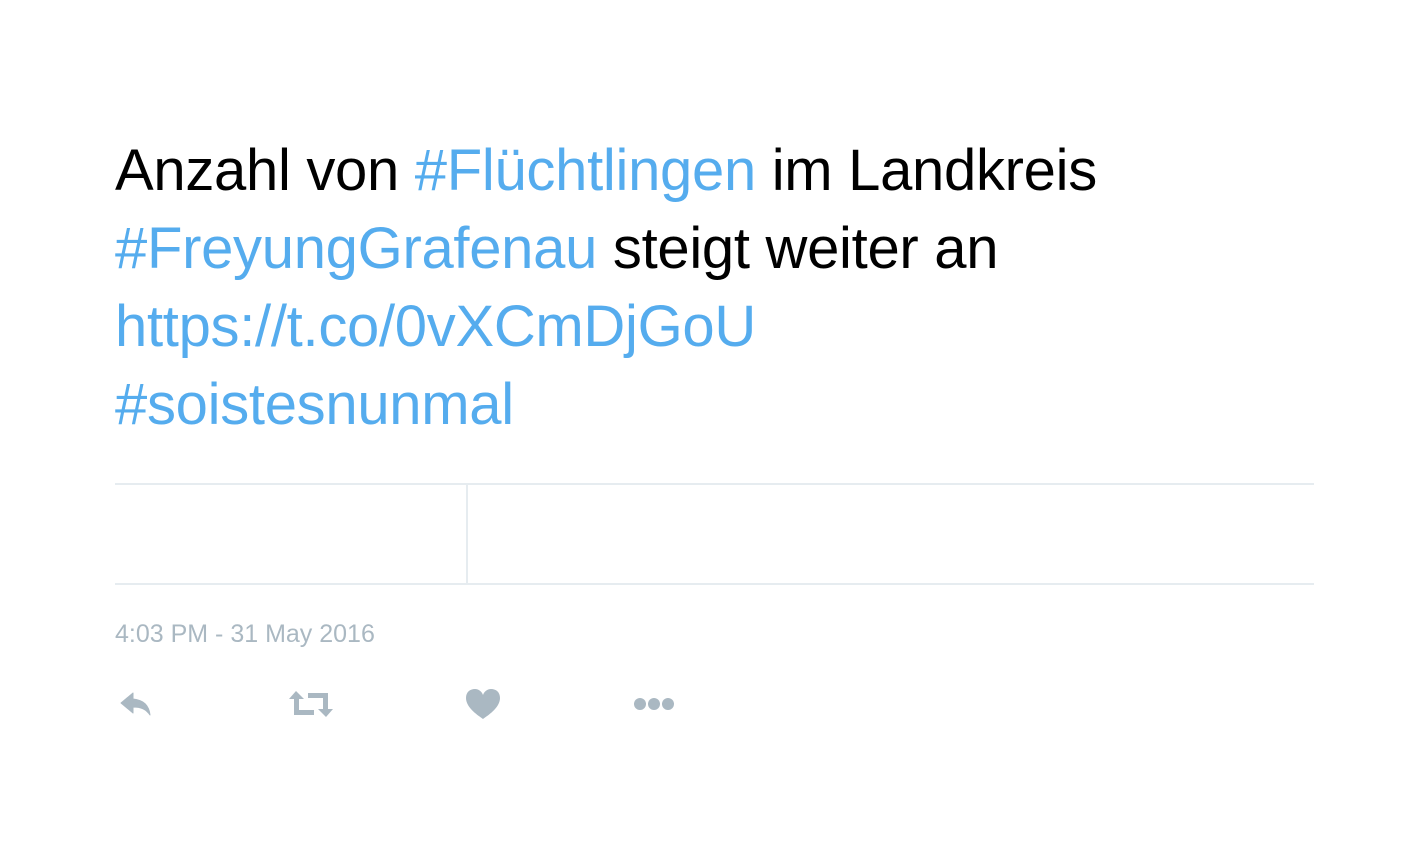 This screenshot has width=1418, height=851. I want to click on tweet-line-2: #FreyungGrafenau steigt weiter an, so click(715, 249).